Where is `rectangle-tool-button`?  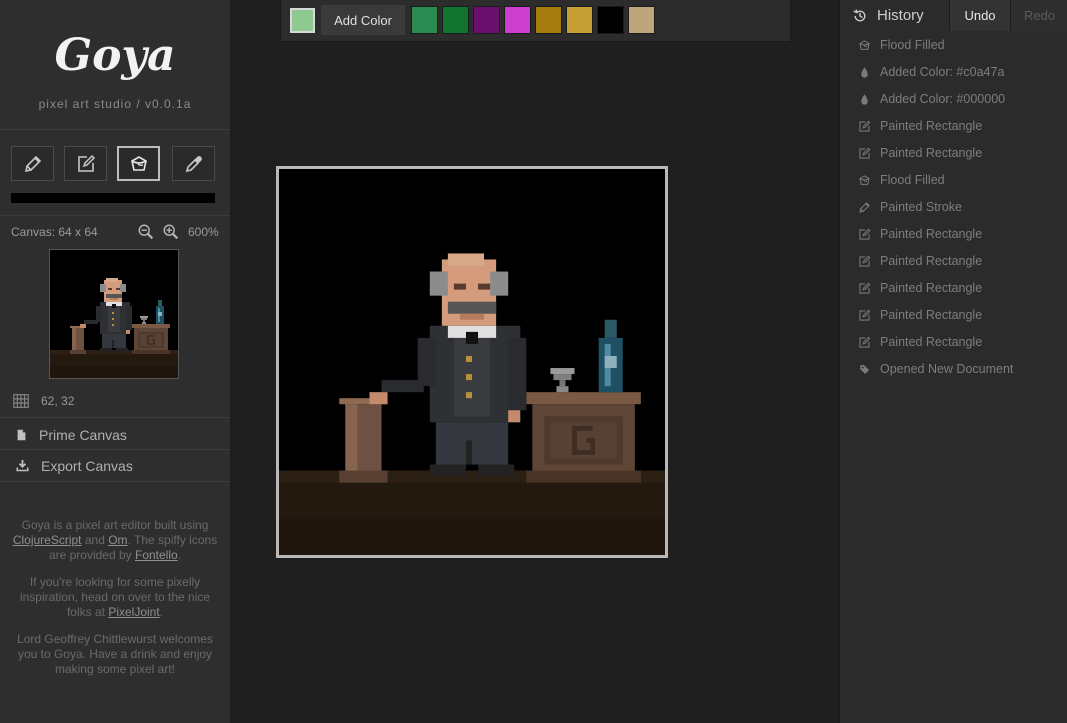 rectangle-tool-button is located at coordinates (85, 163).